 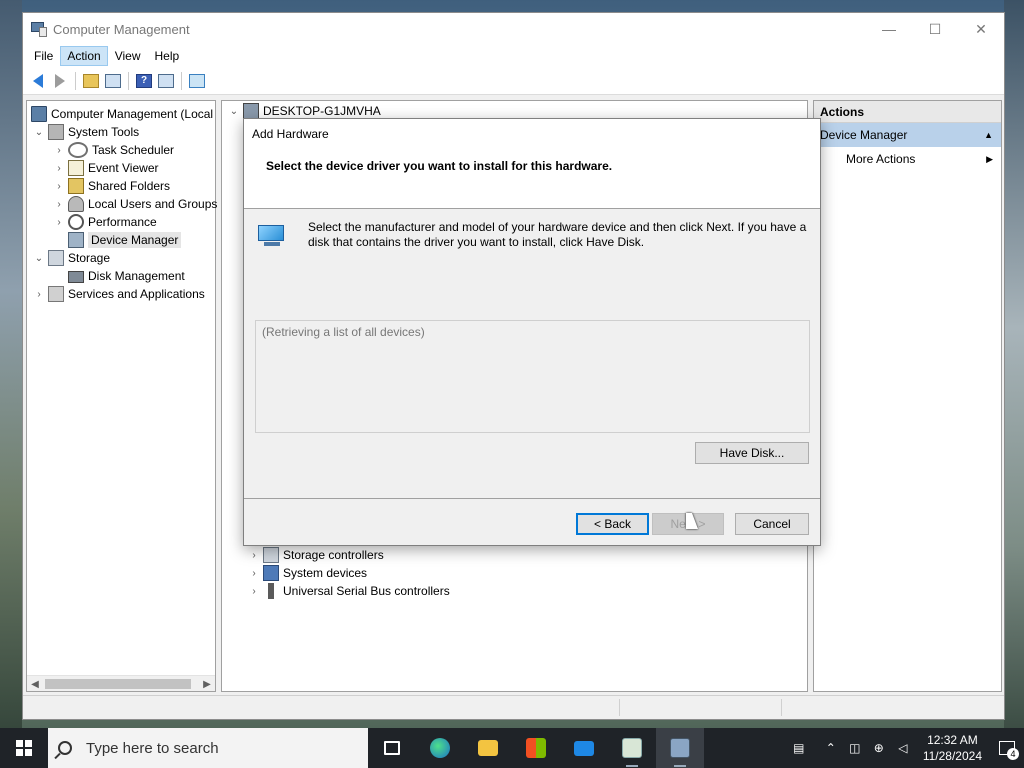 I want to click on meet-now-icon: ◫, so click(x=855, y=748).